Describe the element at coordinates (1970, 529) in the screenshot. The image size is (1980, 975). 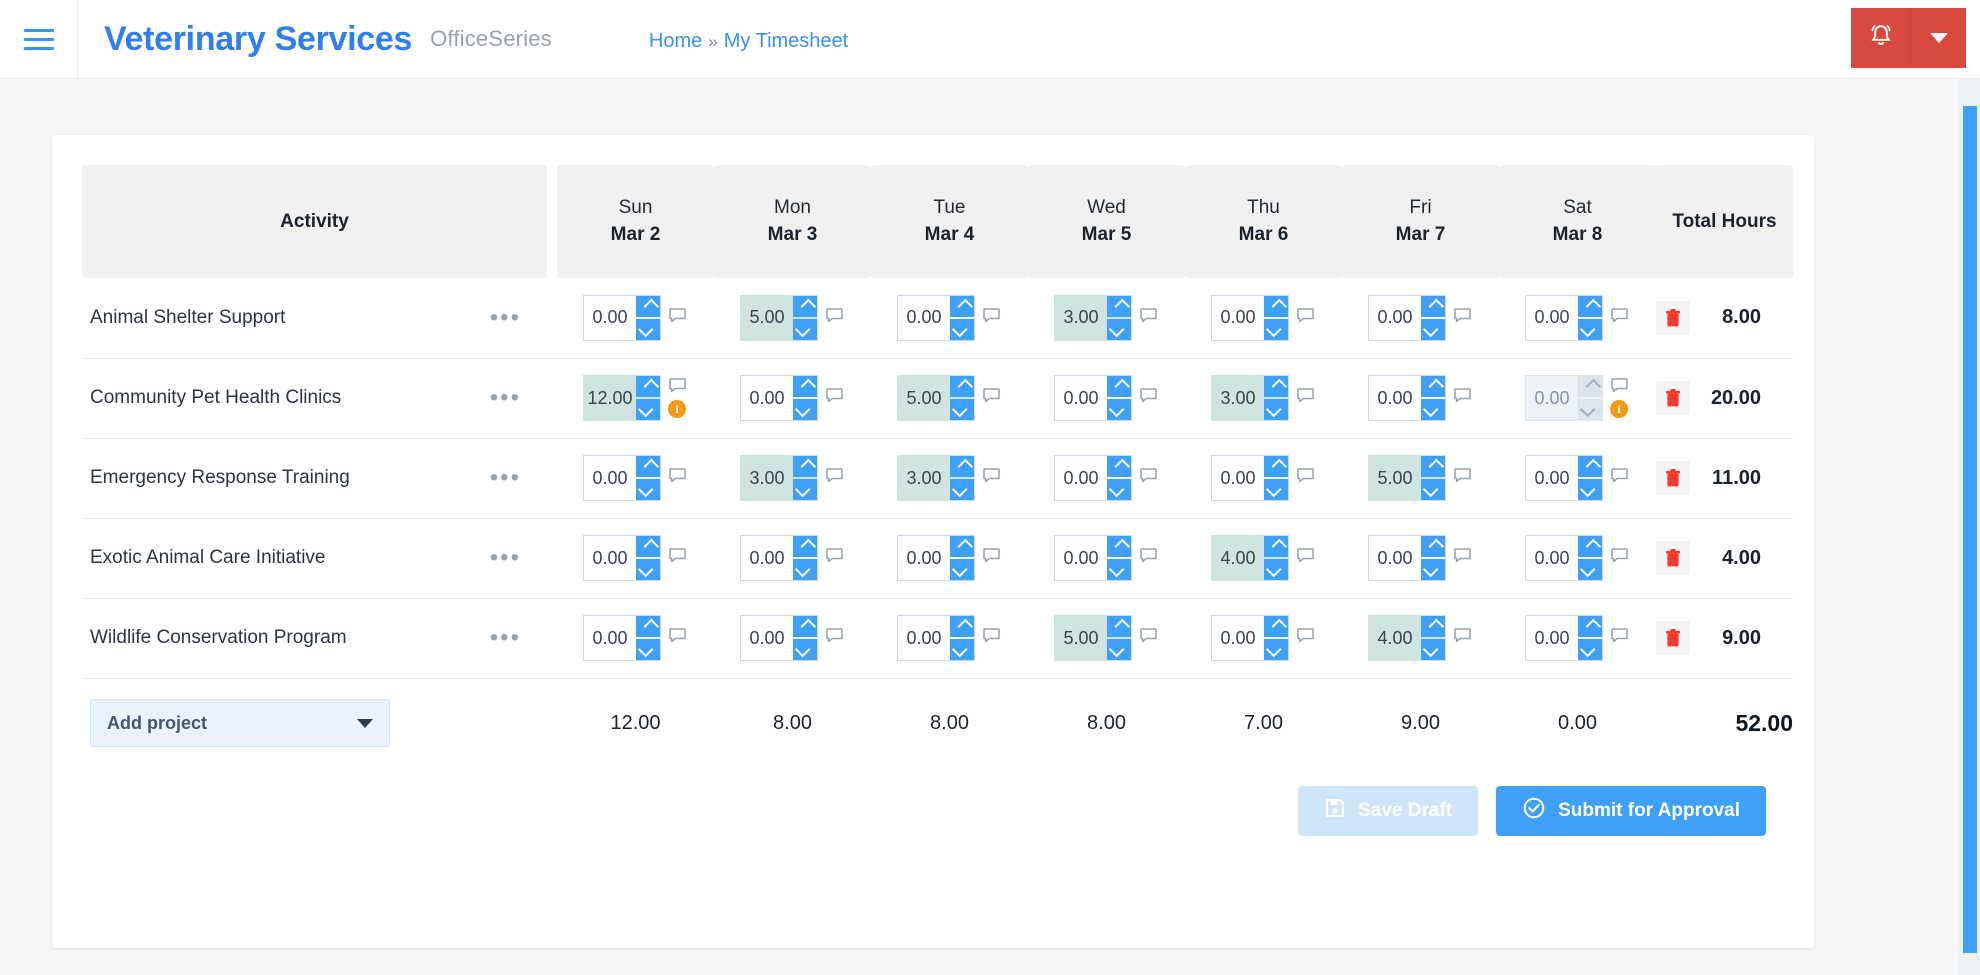
I see `page-scrollbar-thumb` at that location.